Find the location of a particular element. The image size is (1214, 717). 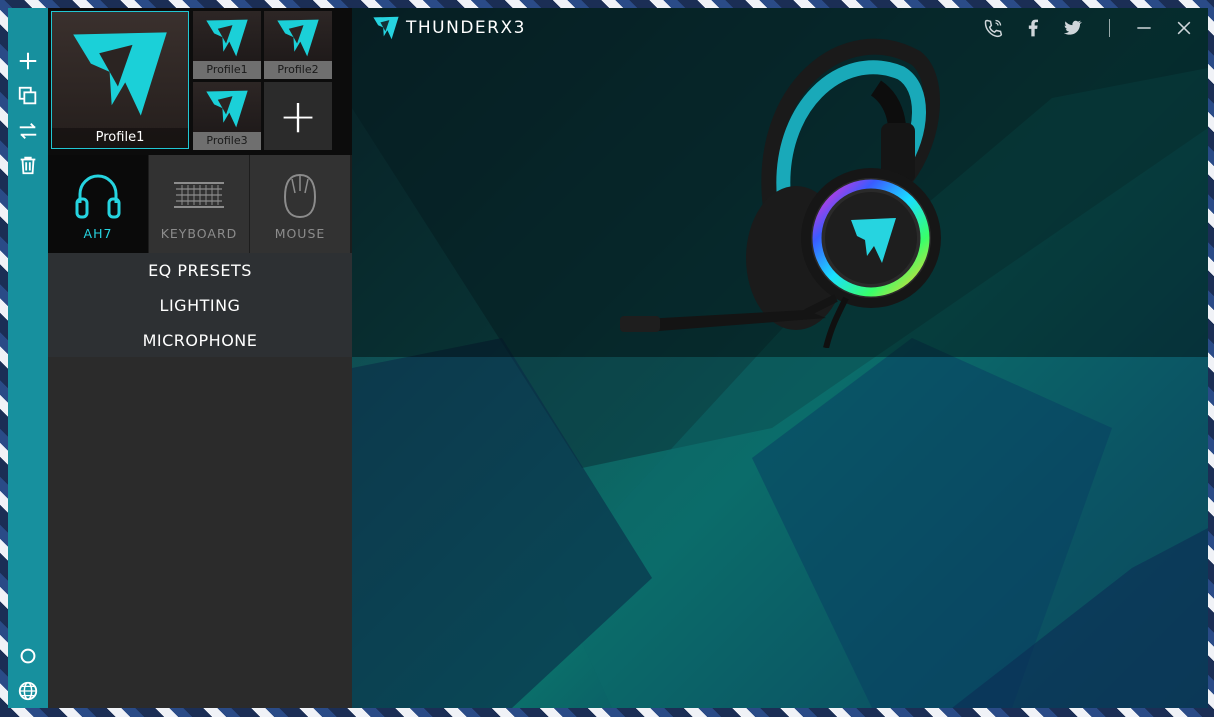

brand-name: THUNDERX3 is located at coordinates (466, 28).